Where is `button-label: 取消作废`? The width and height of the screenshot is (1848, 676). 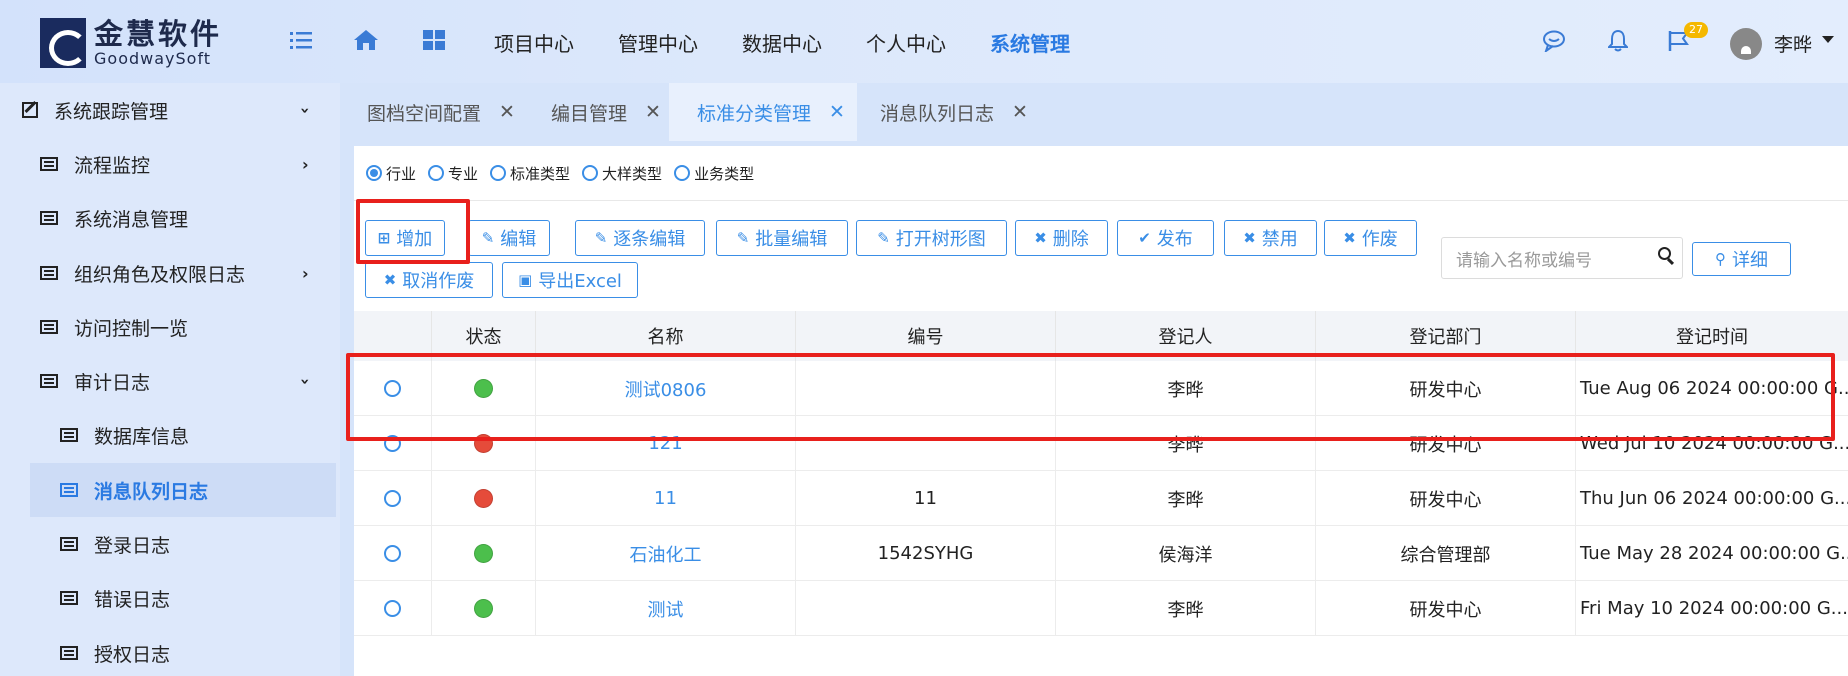 button-label: 取消作废 is located at coordinates (438, 281).